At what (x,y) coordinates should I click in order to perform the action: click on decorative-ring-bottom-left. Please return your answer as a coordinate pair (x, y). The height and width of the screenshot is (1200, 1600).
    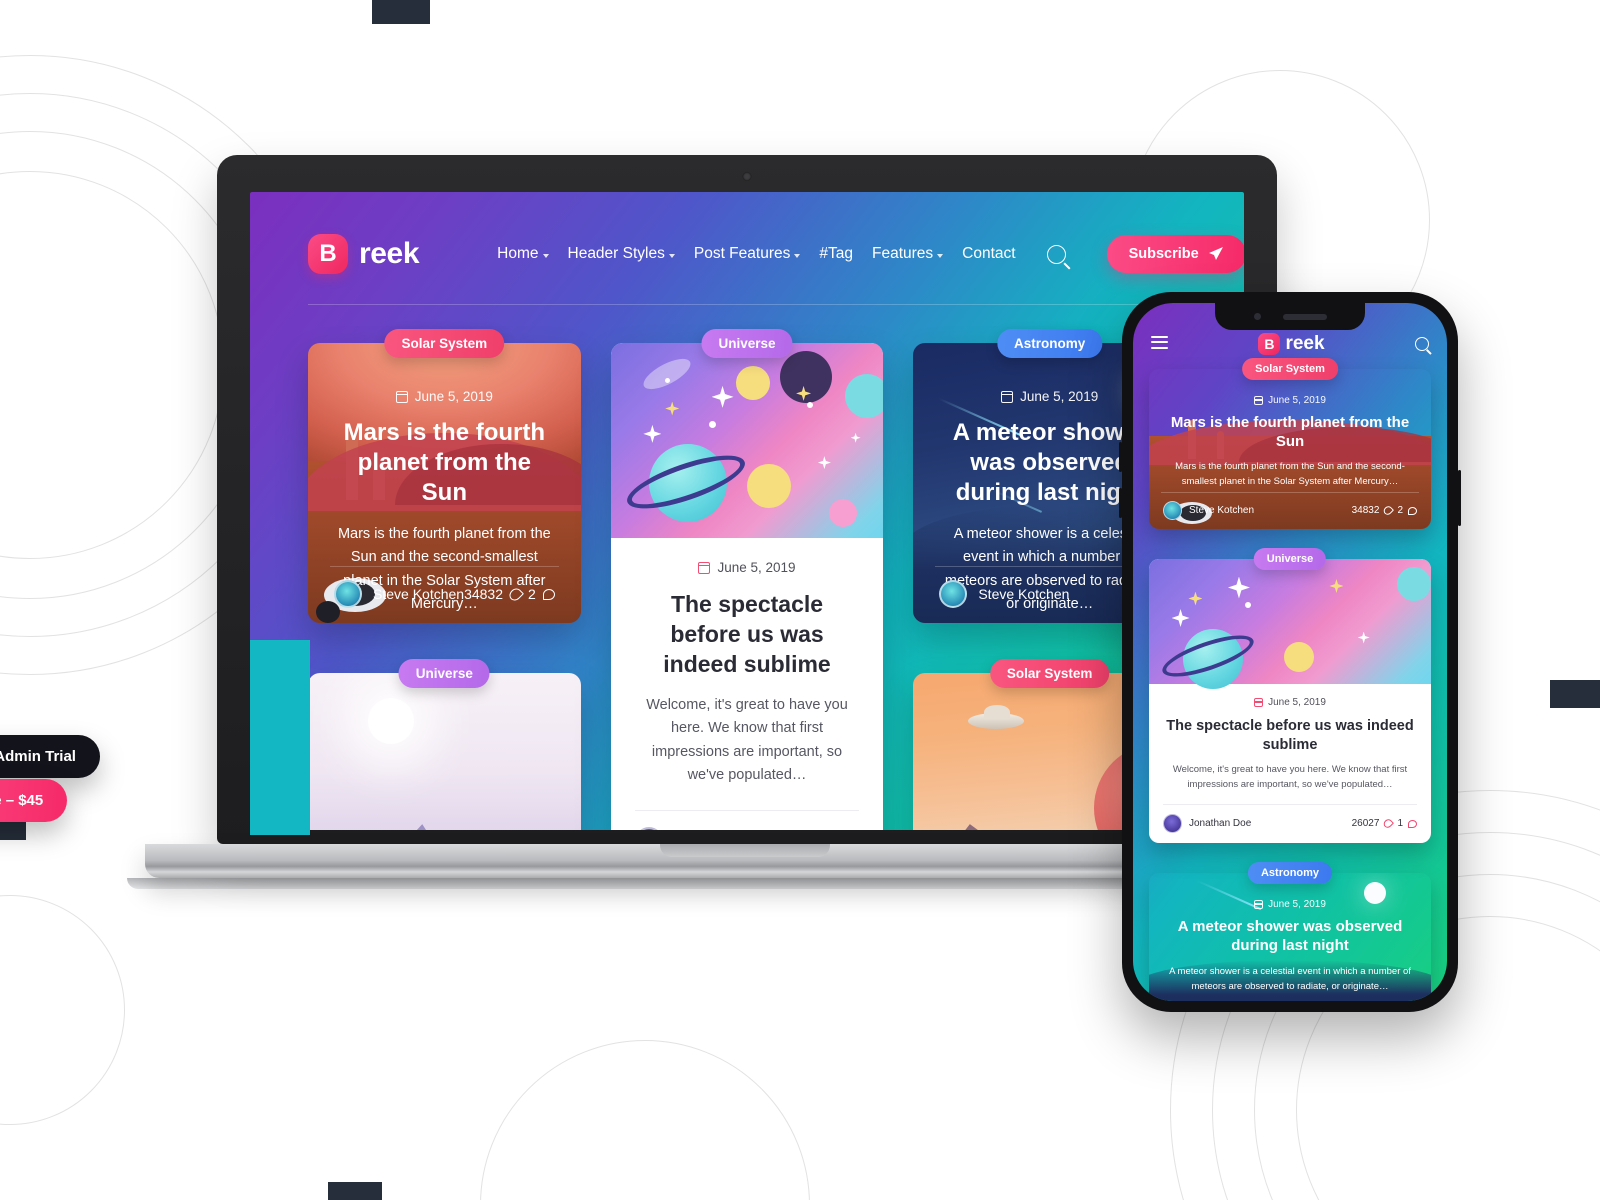
    Looking at the image, I should click on (62, 1010).